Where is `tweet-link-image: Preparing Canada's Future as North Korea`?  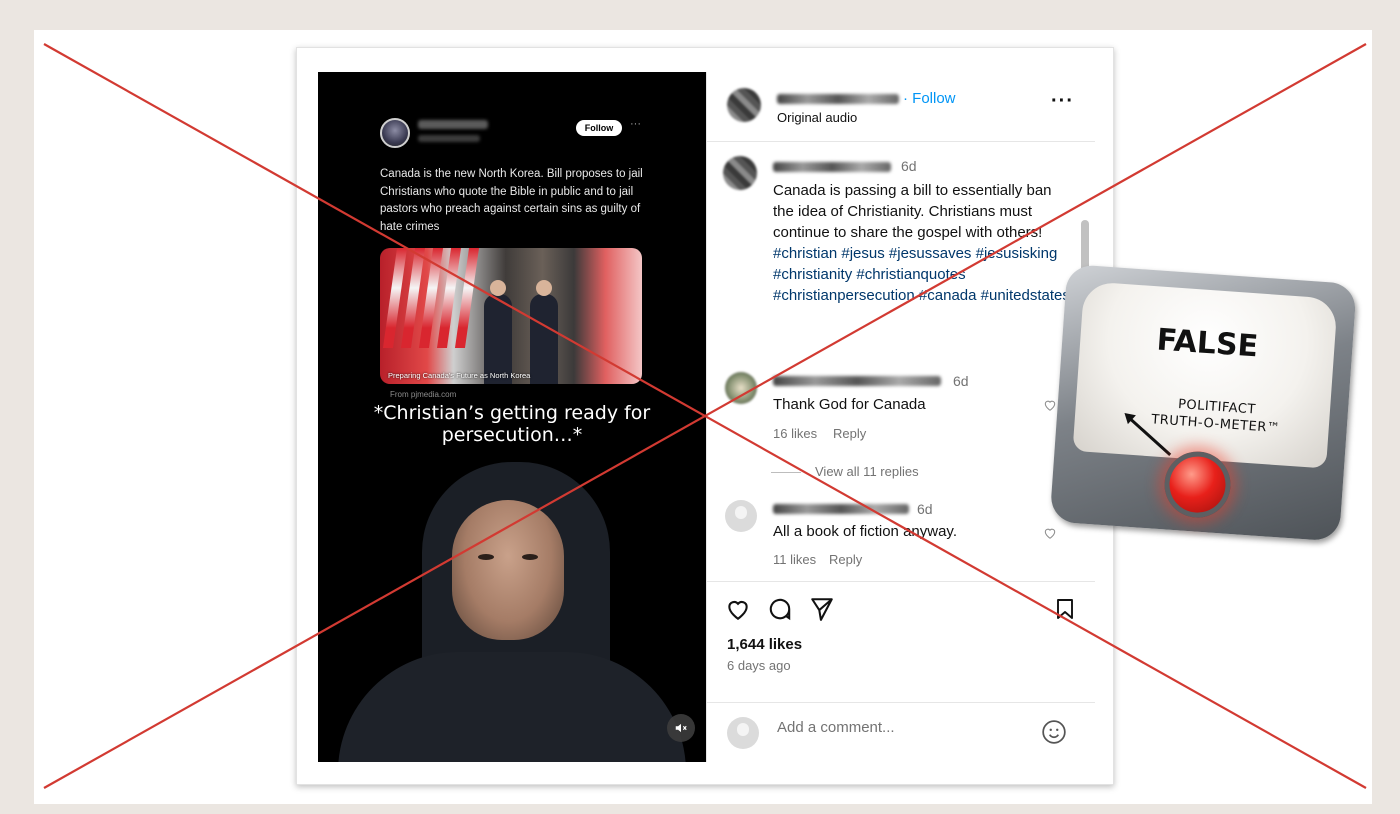
tweet-link-image: Preparing Canada's Future as North Korea is located at coordinates (511, 316).